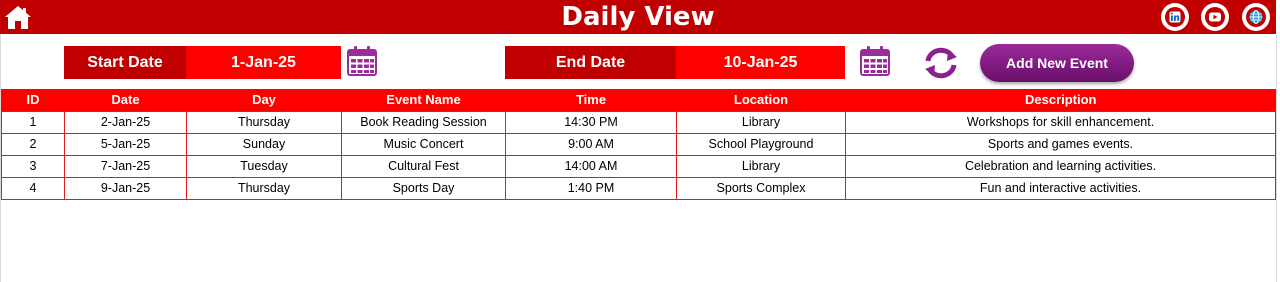  I want to click on cell-event-name: Music Concert, so click(423, 144).